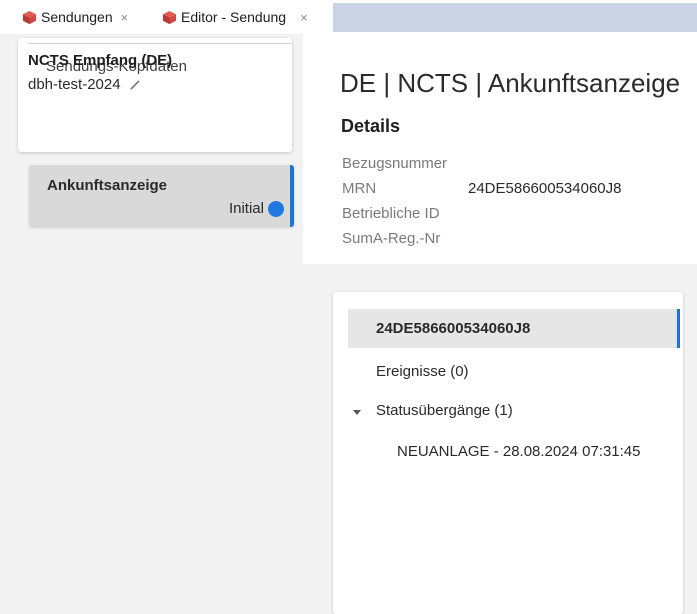 This screenshot has height=614, width=697. Describe the element at coordinates (515, 17) in the screenshot. I see `tab-strip-background` at that location.